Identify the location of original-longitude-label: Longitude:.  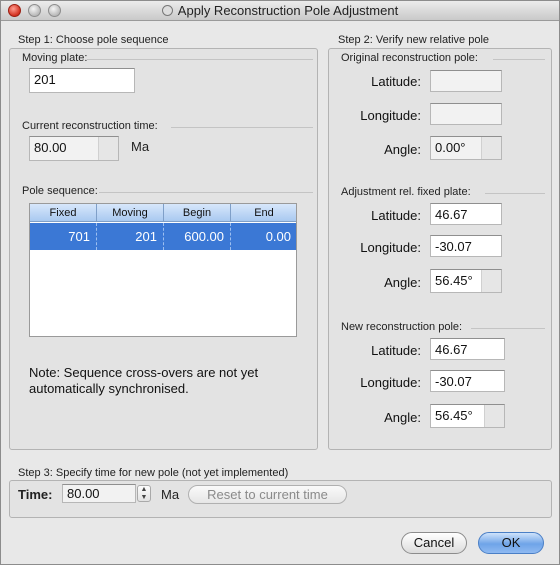
(390, 115).